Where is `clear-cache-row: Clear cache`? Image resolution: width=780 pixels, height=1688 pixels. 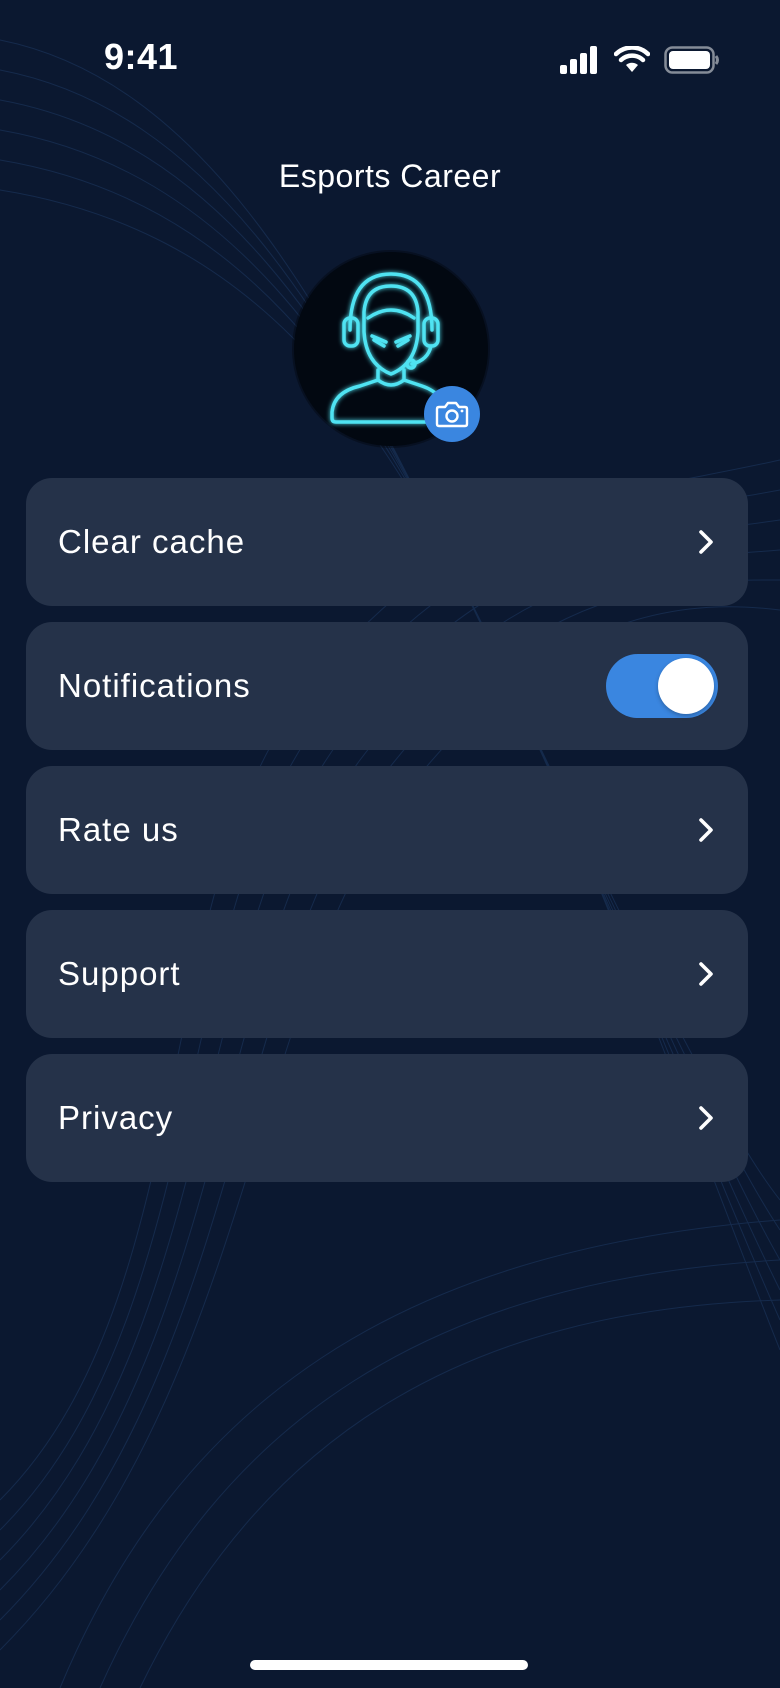
clear-cache-row: Clear cache is located at coordinates (387, 542).